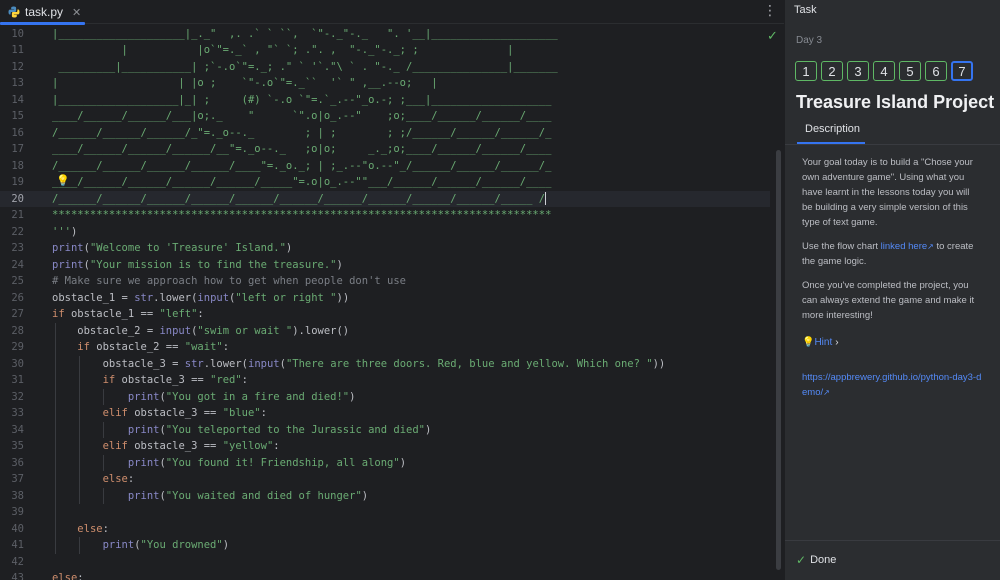  I want to click on code-token: obstacle_1 =, so click(93, 297).